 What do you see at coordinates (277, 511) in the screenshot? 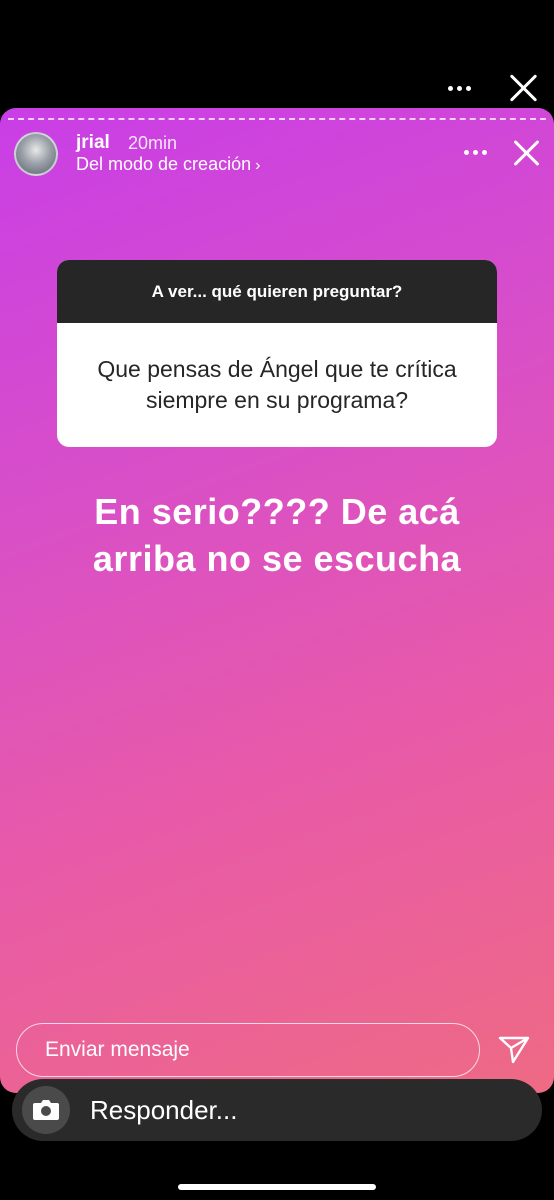
I see `answer-line: En serio???? De acá` at bounding box center [277, 511].